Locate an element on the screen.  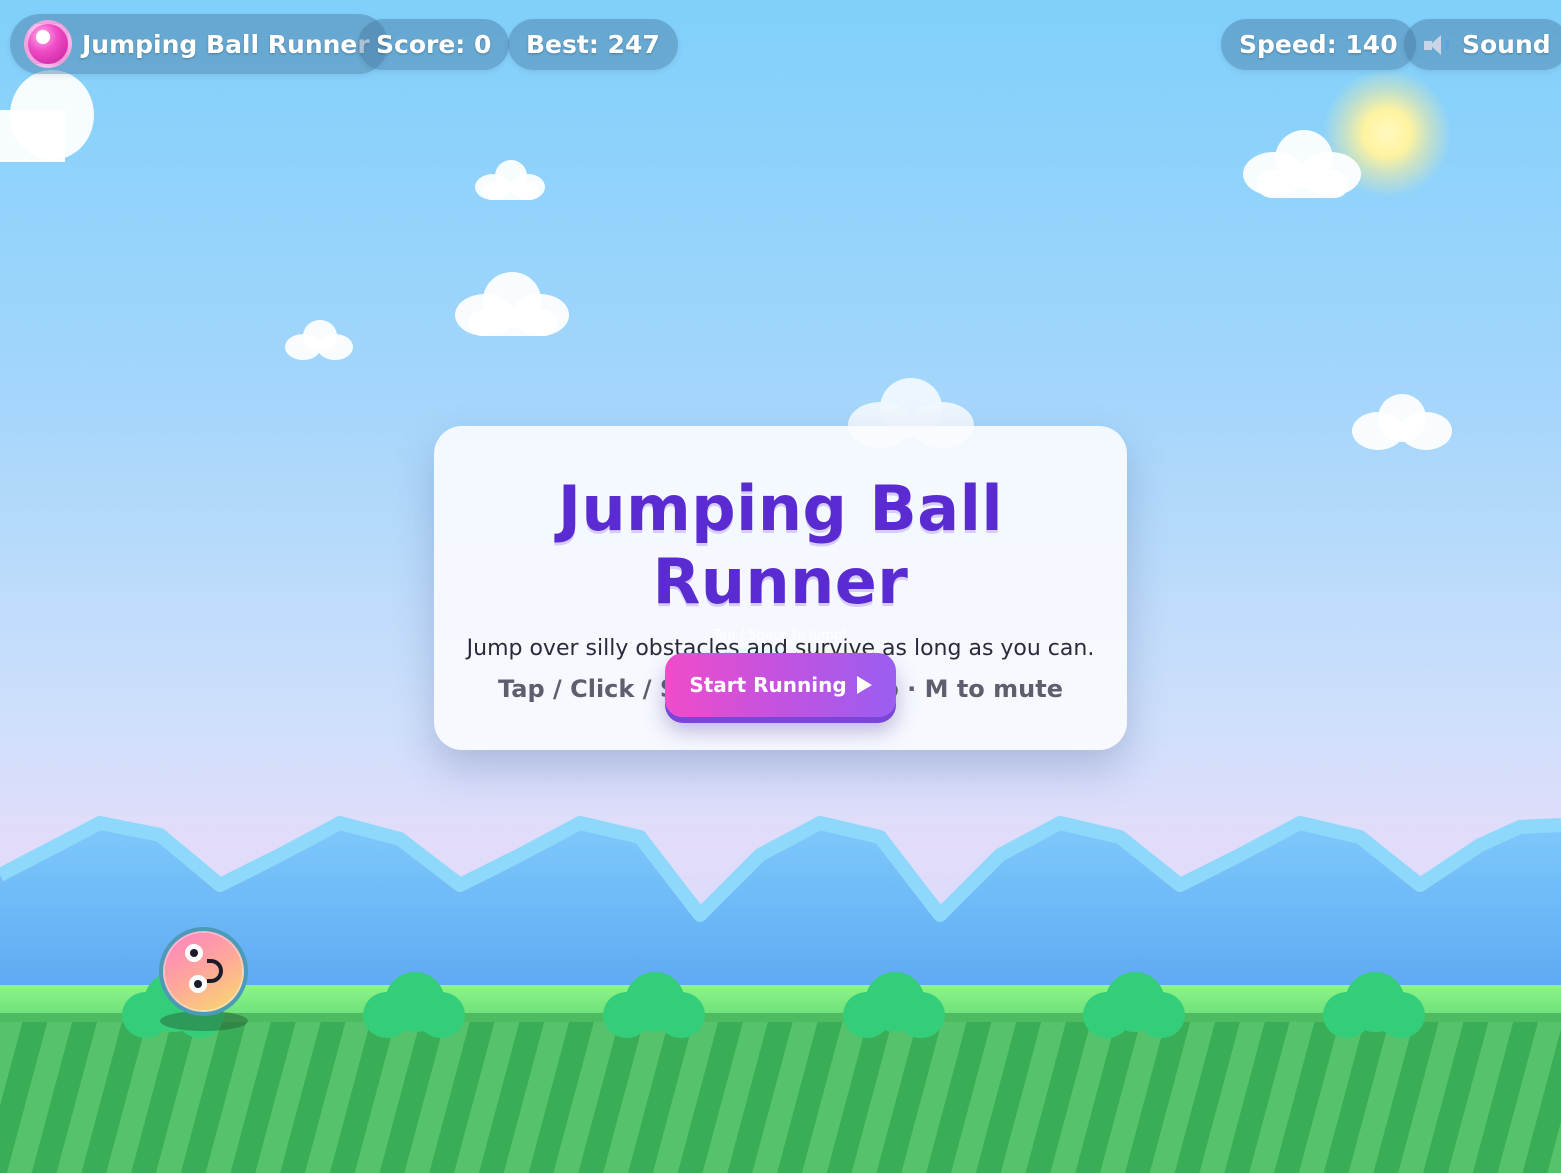
start-button-label: Start Running is located at coordinates (768, 685).